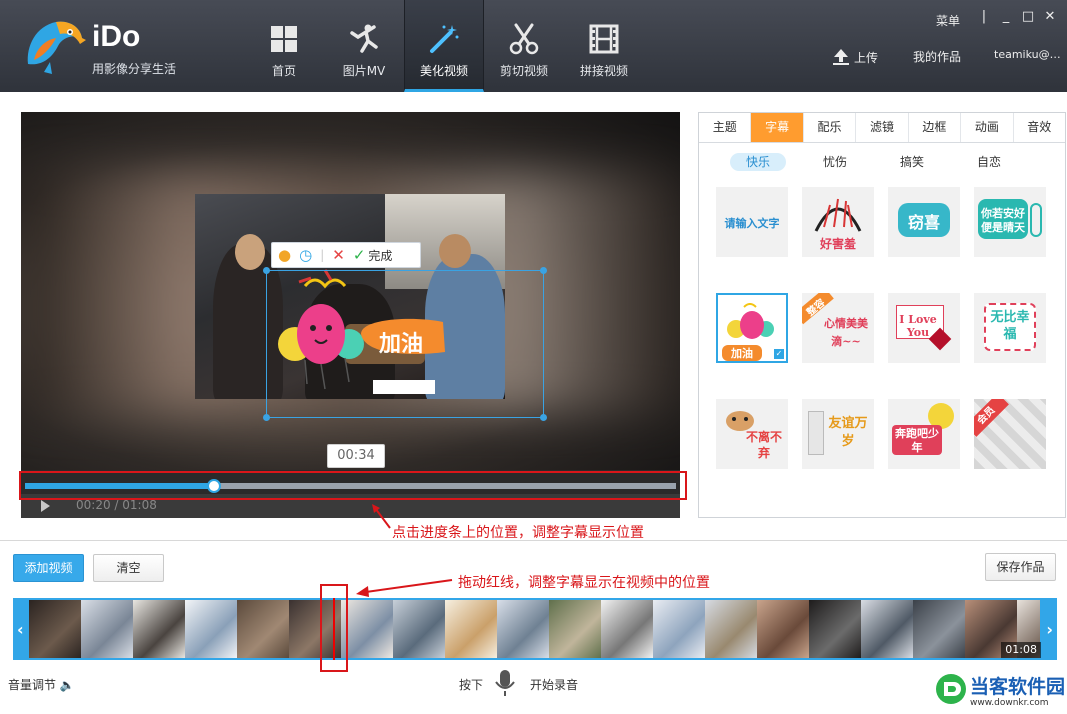 This screenshot has height=714, width=1067. What do you see at coordinates (1003, 220) in the screenshot?
I see `sticker-label: 你若安好便是晴天` at bounding box center [1003, 220].